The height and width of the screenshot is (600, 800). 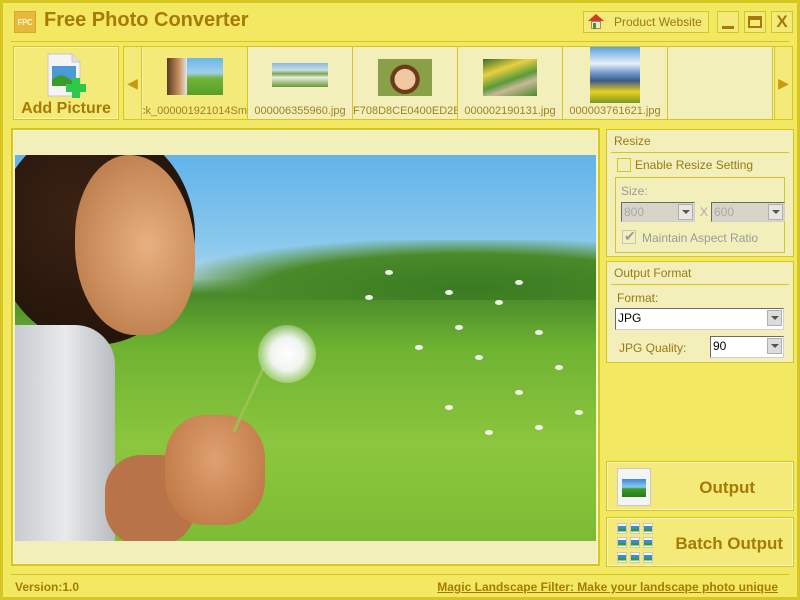 I want to click on scroll-right-button: ▶, so click(x=783, y=83).